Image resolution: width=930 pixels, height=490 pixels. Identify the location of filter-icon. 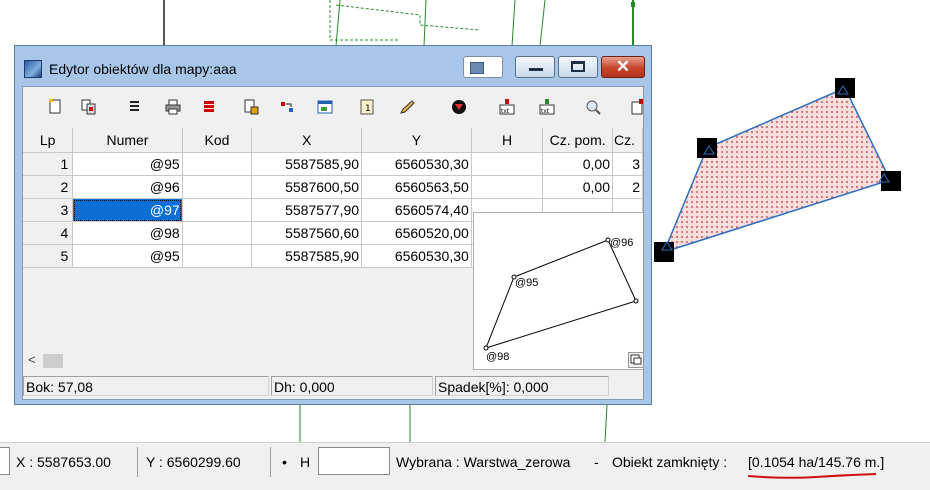
(459, 107).